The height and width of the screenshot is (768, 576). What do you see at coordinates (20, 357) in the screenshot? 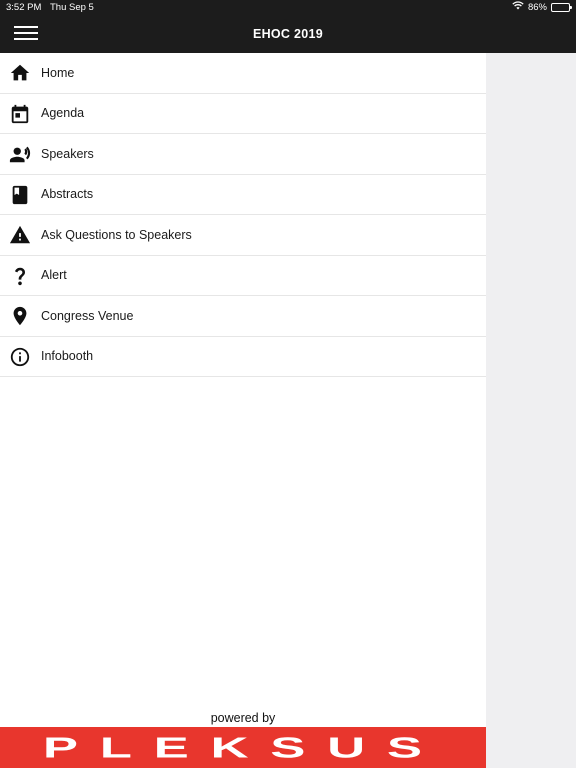
I see `info-icon` at bounding box center [20, 357].